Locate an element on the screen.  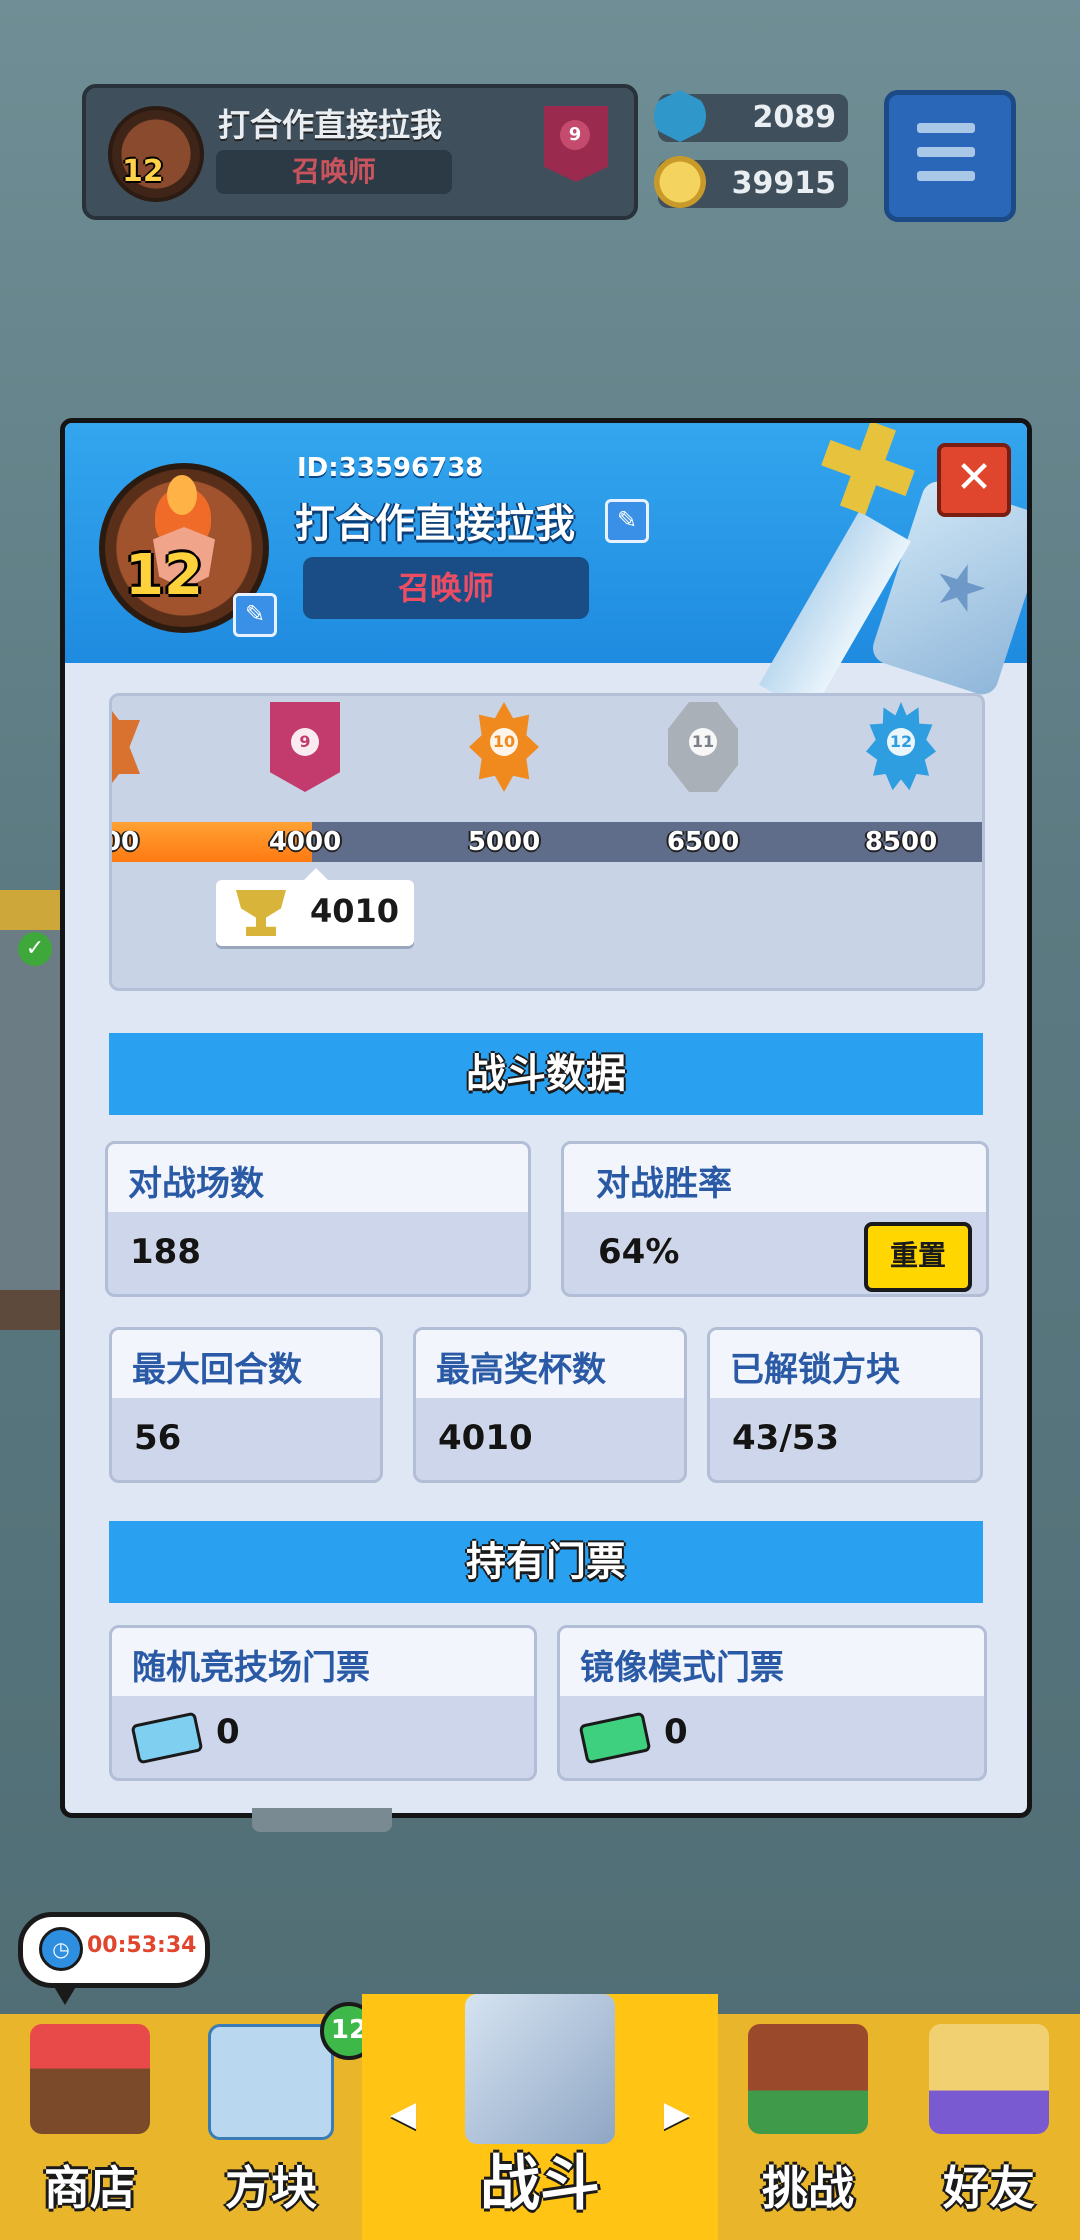
gem-icon is located at coordinates (680, 116).